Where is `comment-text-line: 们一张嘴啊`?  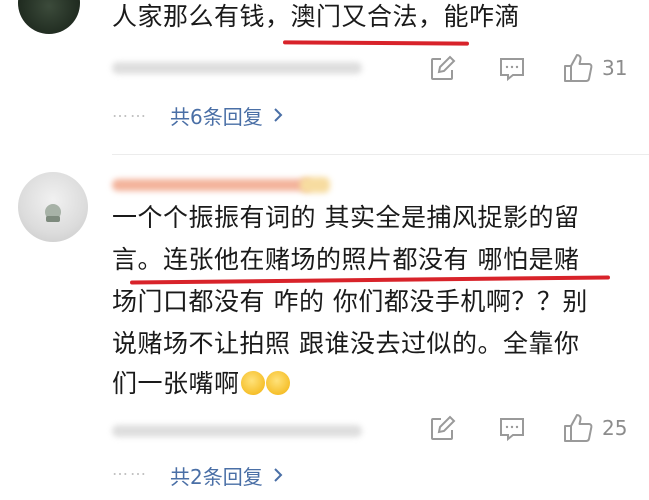
comment-text-line: 们一张嘴啊 is located at coordinates (201, 384).